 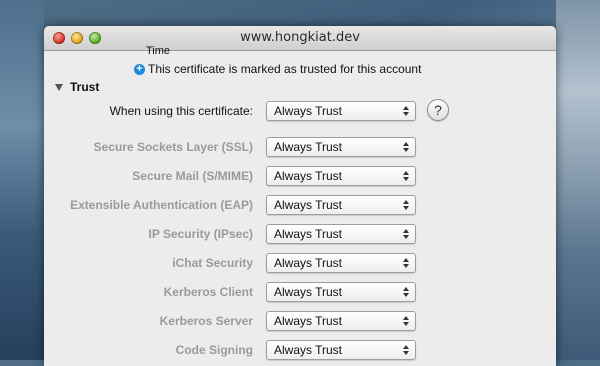 What do you see at coordinates (212, 263) in the screenshot?
I see `ichat-label: iChat Security` at bounding box center [212, 263].